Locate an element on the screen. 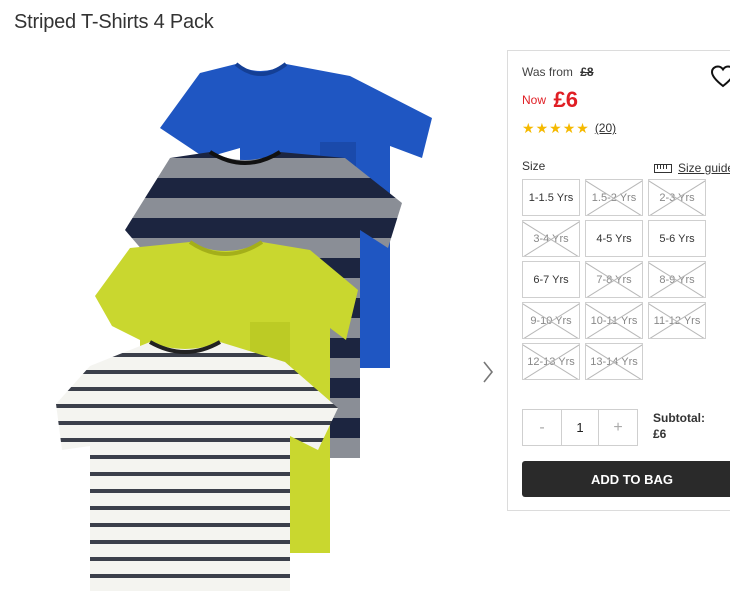 The image size is (730, 591). product-title: Striped T-Shirts 4 Pack is located at coordinates (114, 22).